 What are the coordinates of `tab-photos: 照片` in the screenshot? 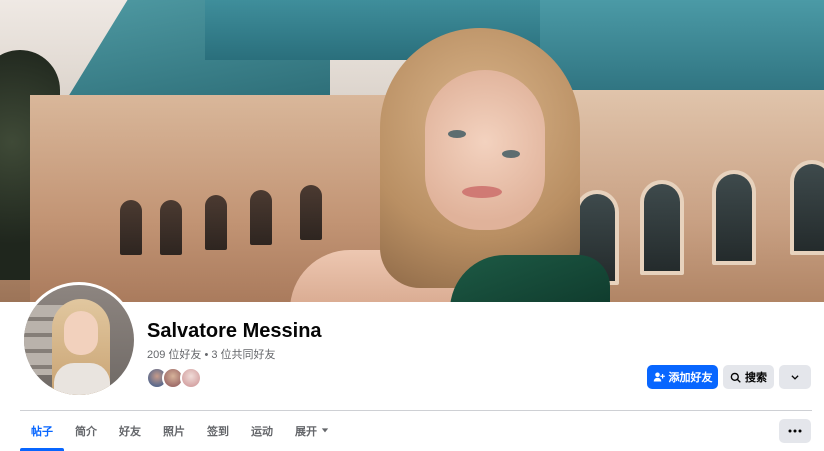 It's located at (174, 431).